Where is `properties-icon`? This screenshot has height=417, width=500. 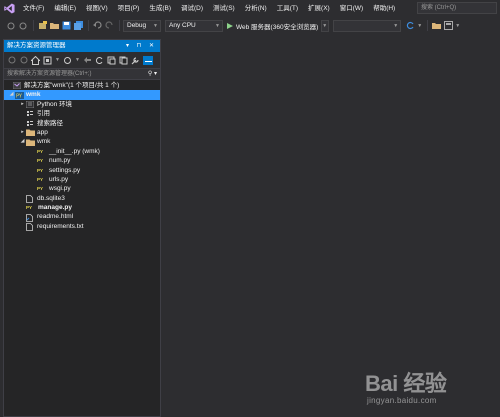
properties-icon is located at coordinates (135, 60).